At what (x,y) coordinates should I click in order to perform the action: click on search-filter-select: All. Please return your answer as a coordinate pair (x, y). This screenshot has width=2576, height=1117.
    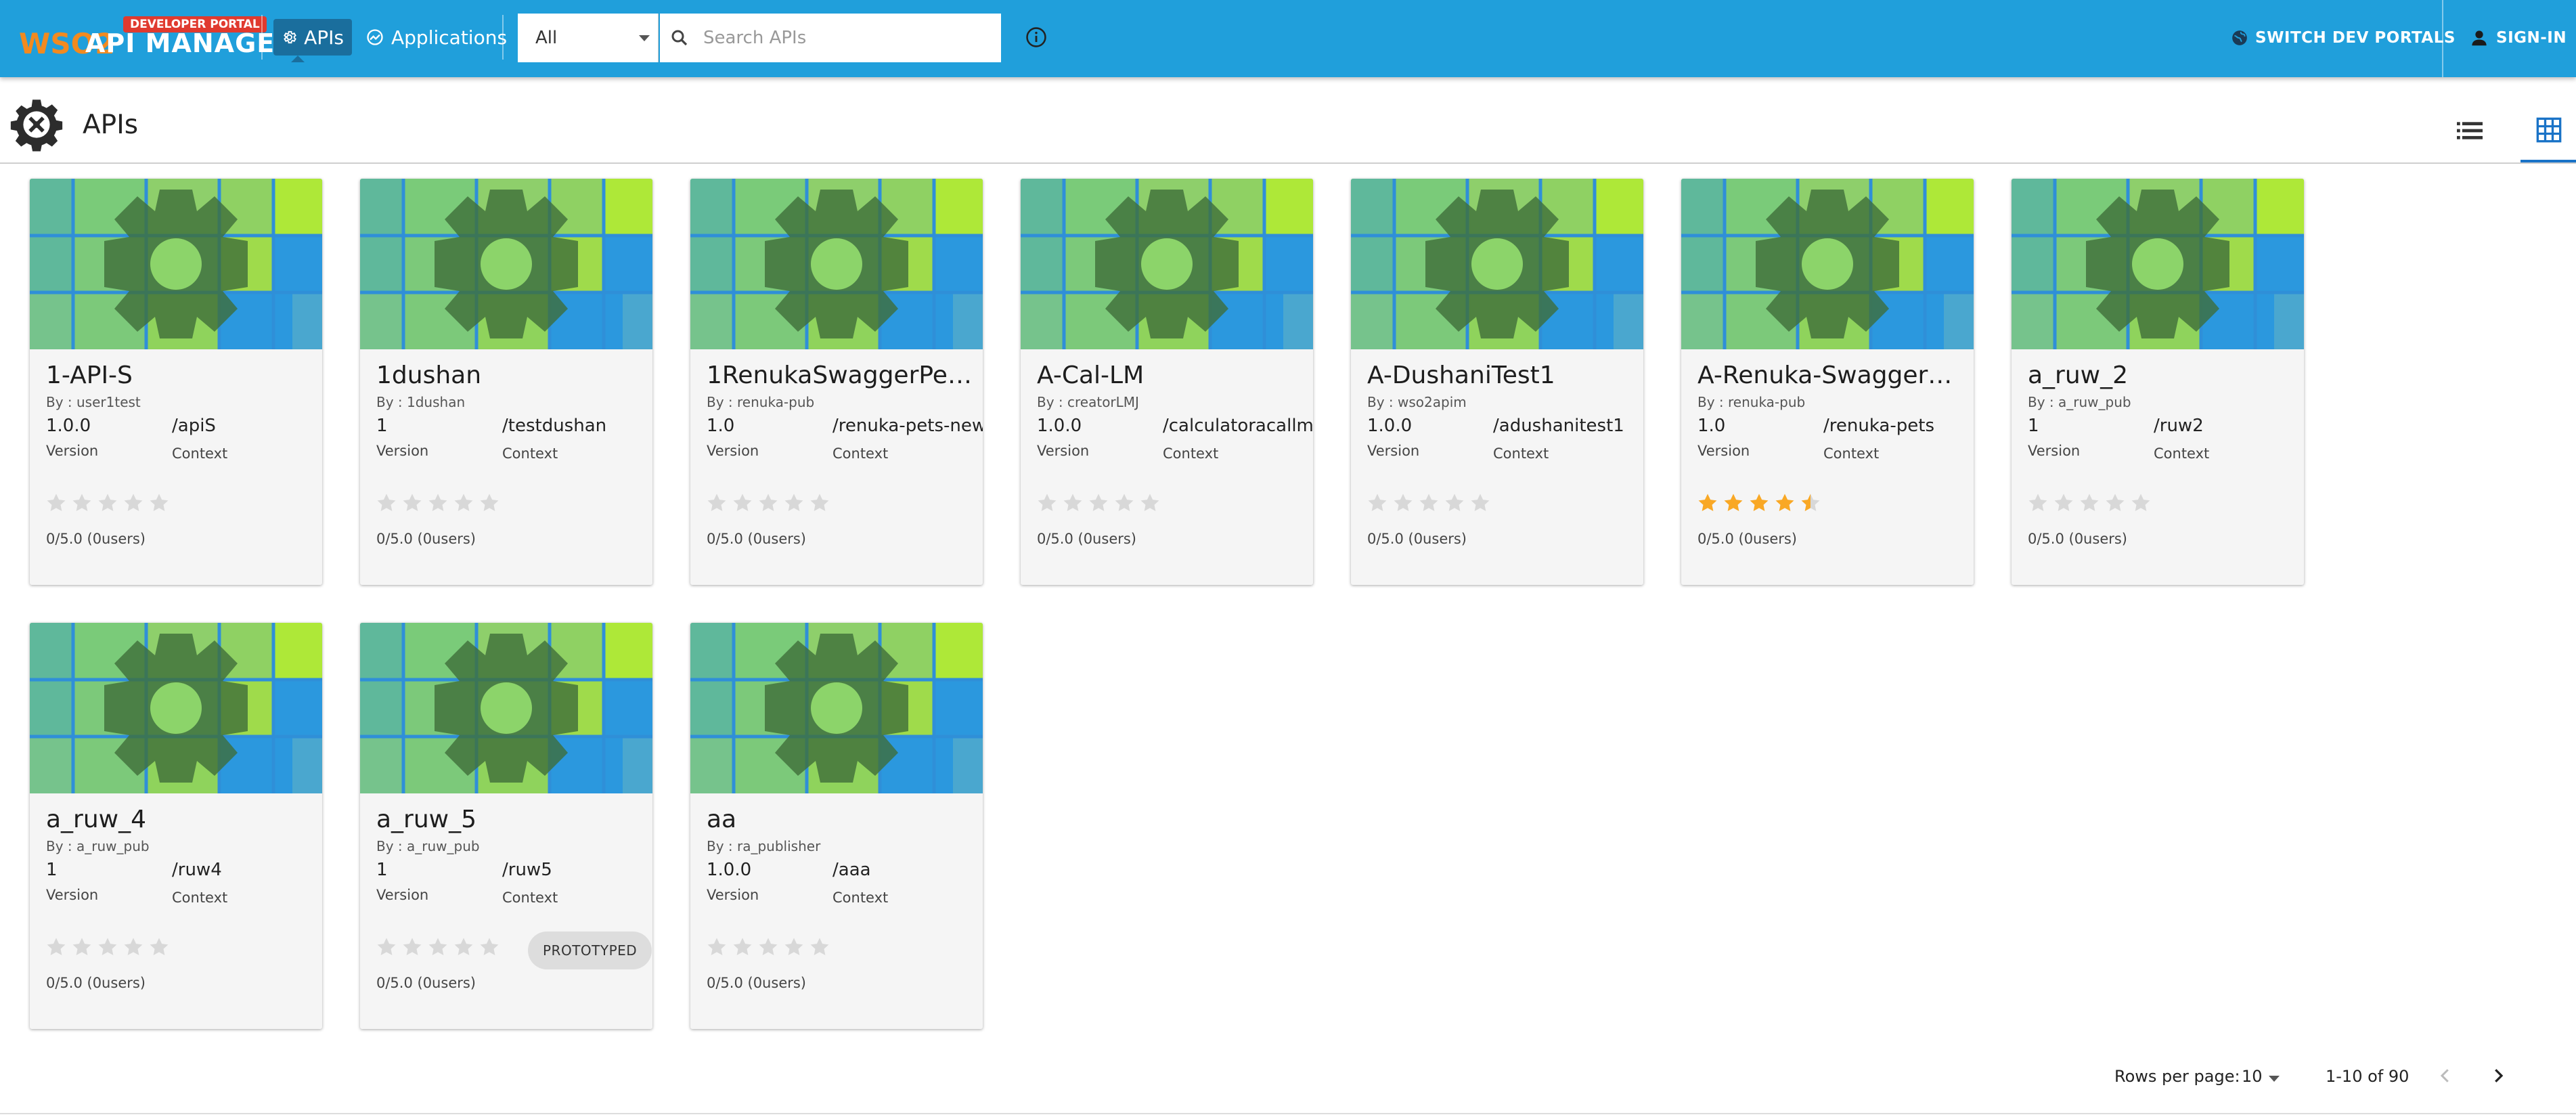
    Looking at the image, I should click on (588, 38).